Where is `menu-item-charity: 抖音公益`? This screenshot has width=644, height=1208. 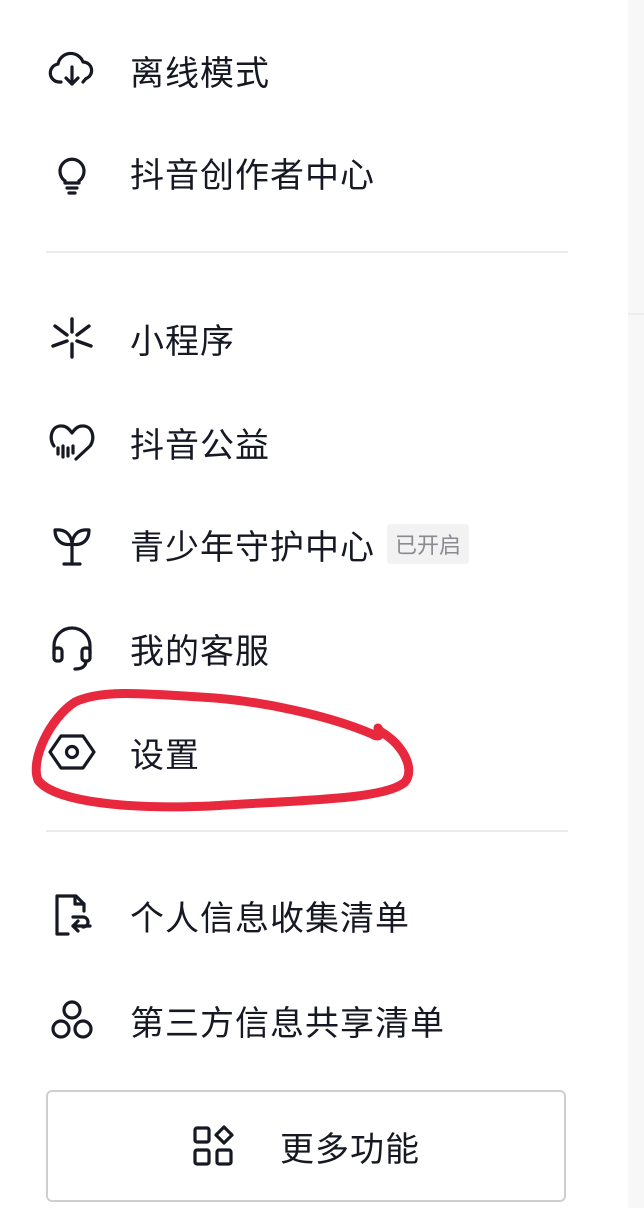
menu-item-charity: 抖音公益 is located at coordinates (306, 442).